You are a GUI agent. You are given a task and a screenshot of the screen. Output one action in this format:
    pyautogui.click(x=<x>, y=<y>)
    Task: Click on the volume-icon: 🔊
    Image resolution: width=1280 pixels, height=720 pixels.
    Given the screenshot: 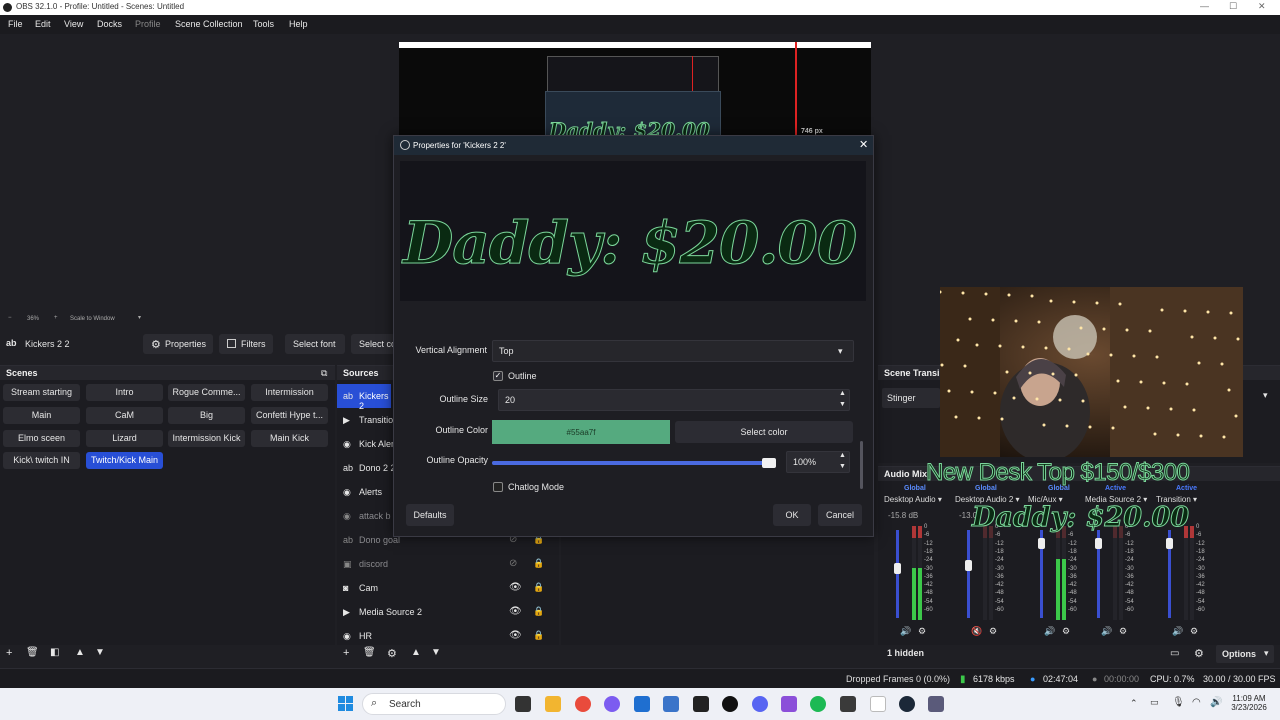 What is the action you would take?
    pyautogui.click(x=1216, y=702)
    